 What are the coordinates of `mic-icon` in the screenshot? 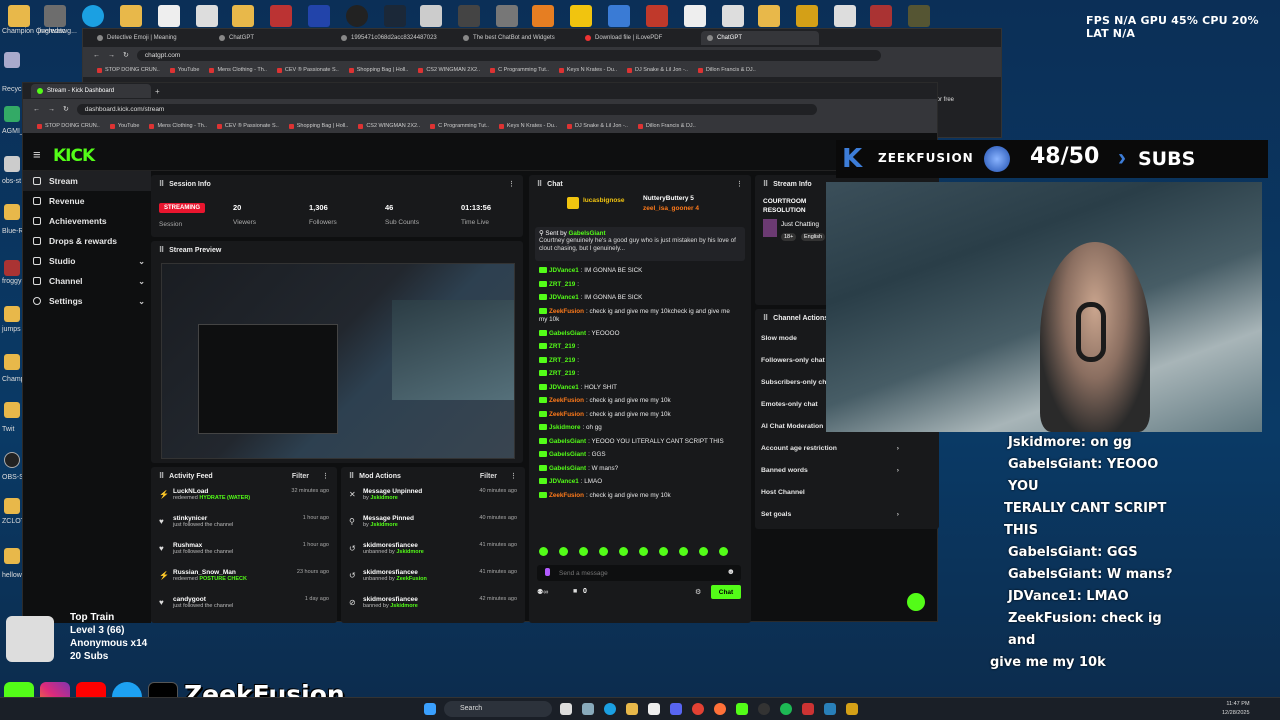 It's located at (547, 572).